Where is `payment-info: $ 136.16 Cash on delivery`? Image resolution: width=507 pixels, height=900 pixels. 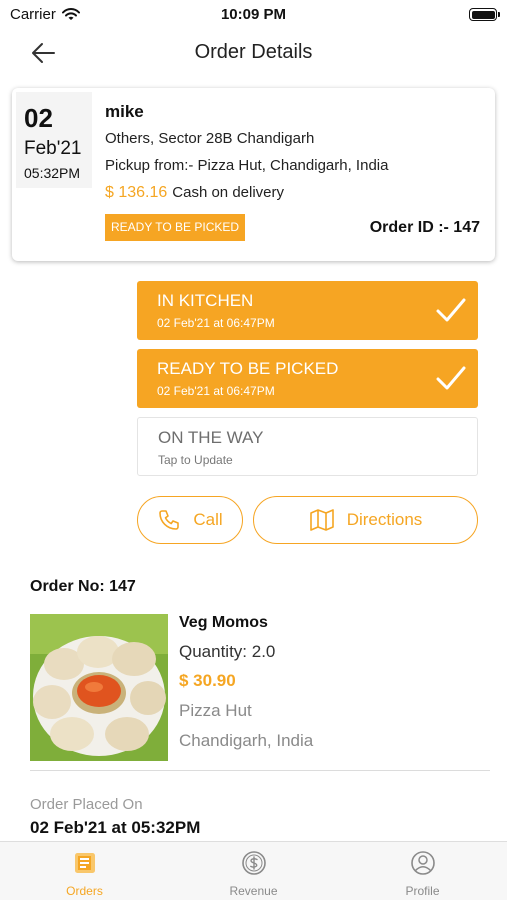 payment-info: $ 136.16 Cash on delivery is located at coordinates (194, 193).